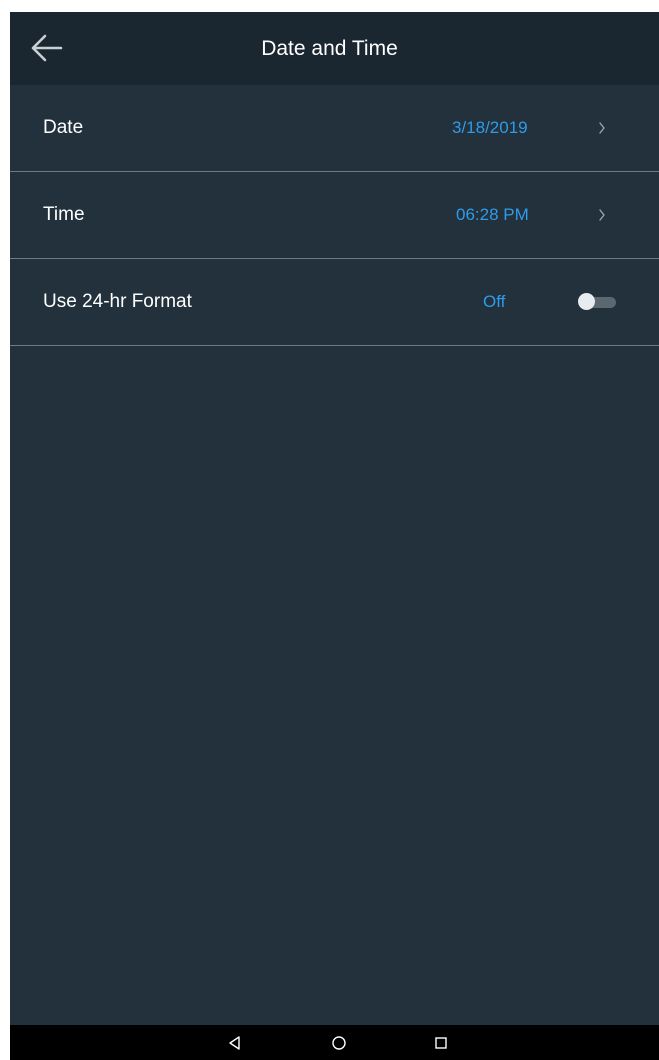 This screenshot has height=1060, width=659. I want to click on nav-home-button, so click(339, 1043).